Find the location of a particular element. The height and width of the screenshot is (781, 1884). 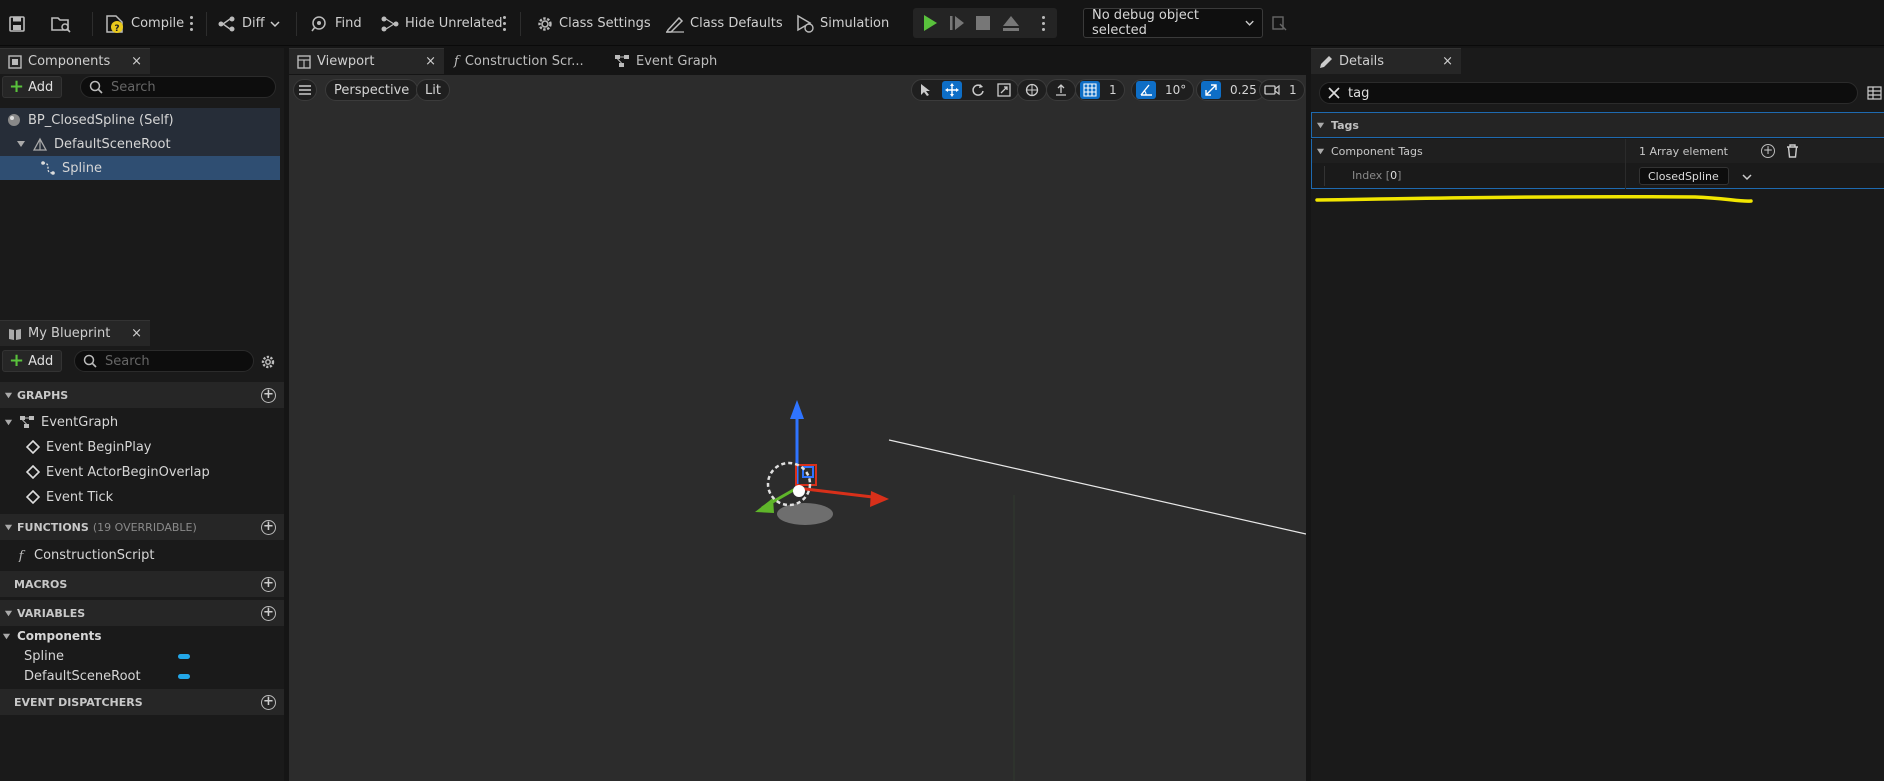

graphs-section-header: GRAPHS + is located at coordinates (142, 395).